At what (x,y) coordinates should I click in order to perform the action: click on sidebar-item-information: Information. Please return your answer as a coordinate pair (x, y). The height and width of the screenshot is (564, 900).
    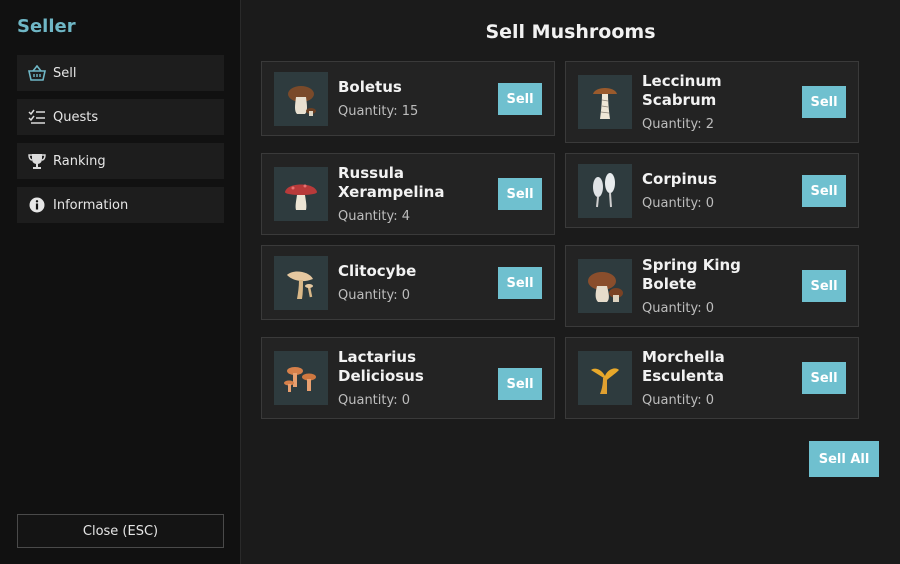
    Looking at the image, I should click on (120, 205).